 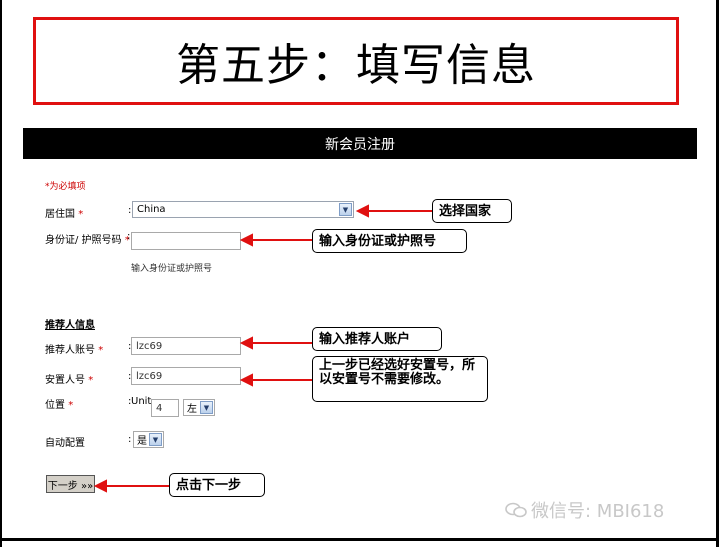 I want to click on watermark-text: 微信号: MBI618, so click(x=598, y=511).